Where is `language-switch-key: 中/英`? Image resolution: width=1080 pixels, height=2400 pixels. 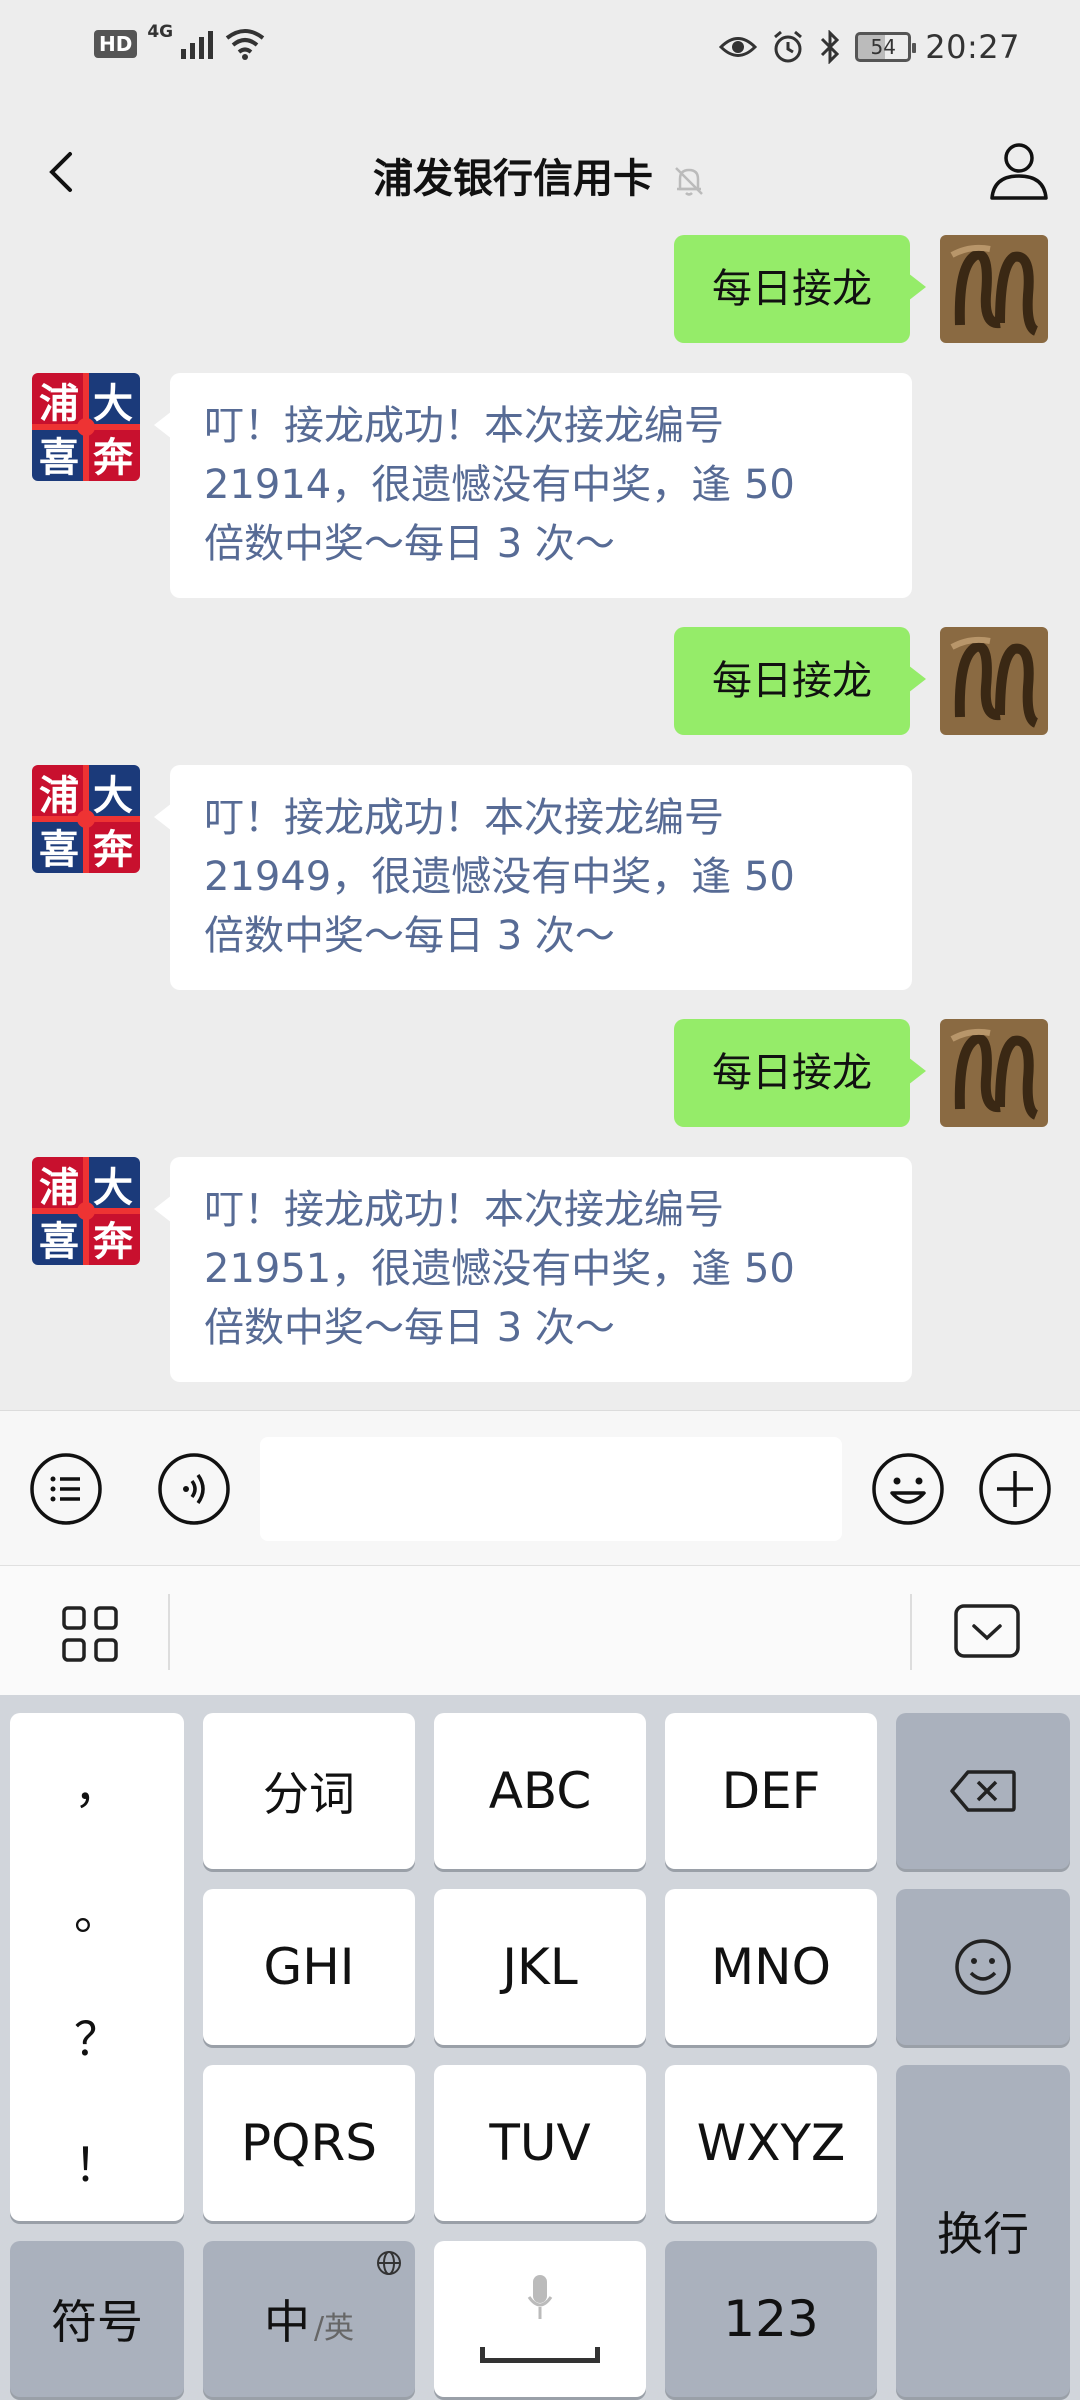
language-switch-key: 中/英 is located at coordinates (309, 2319).